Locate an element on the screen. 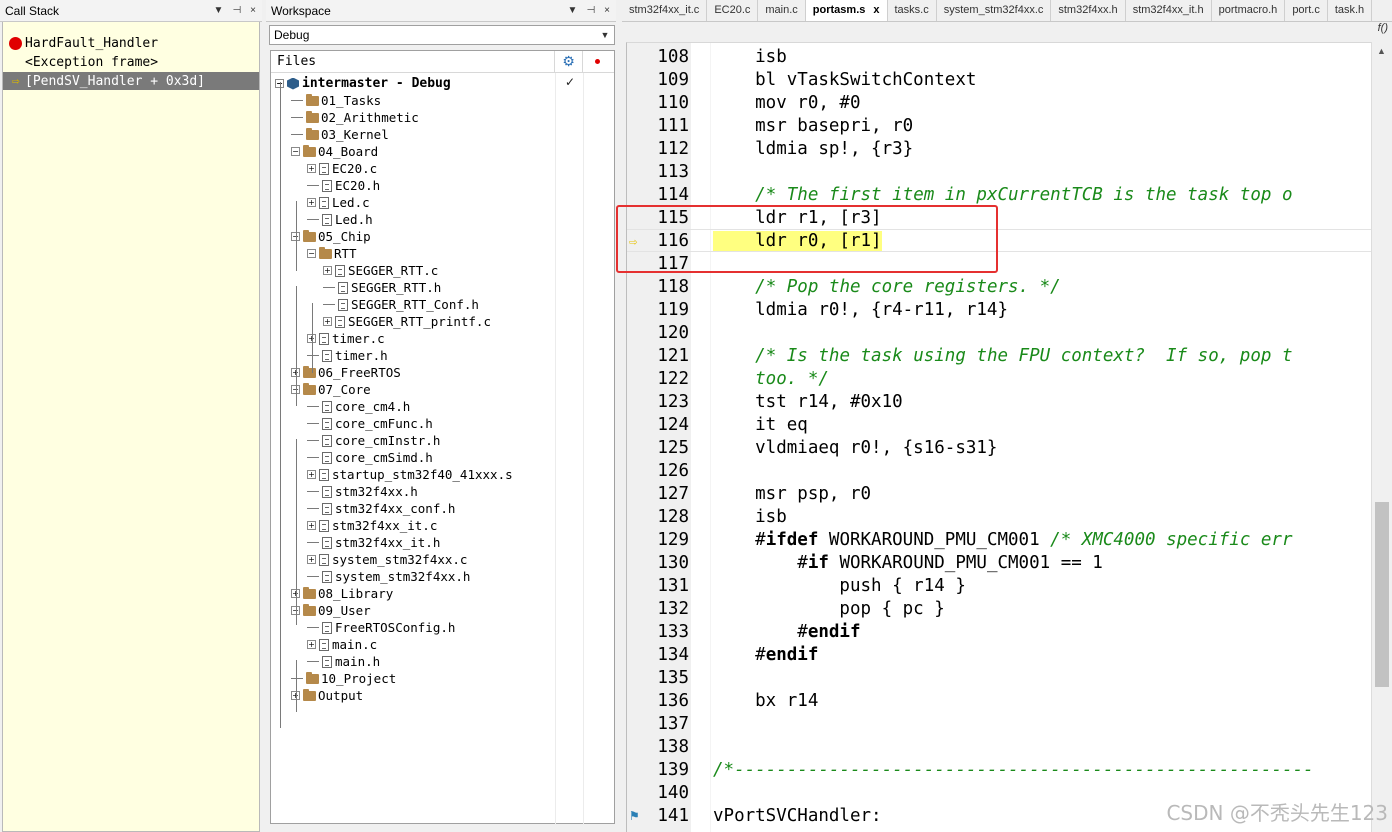  tree-file: + main.c is located at coordinates (342, 644).